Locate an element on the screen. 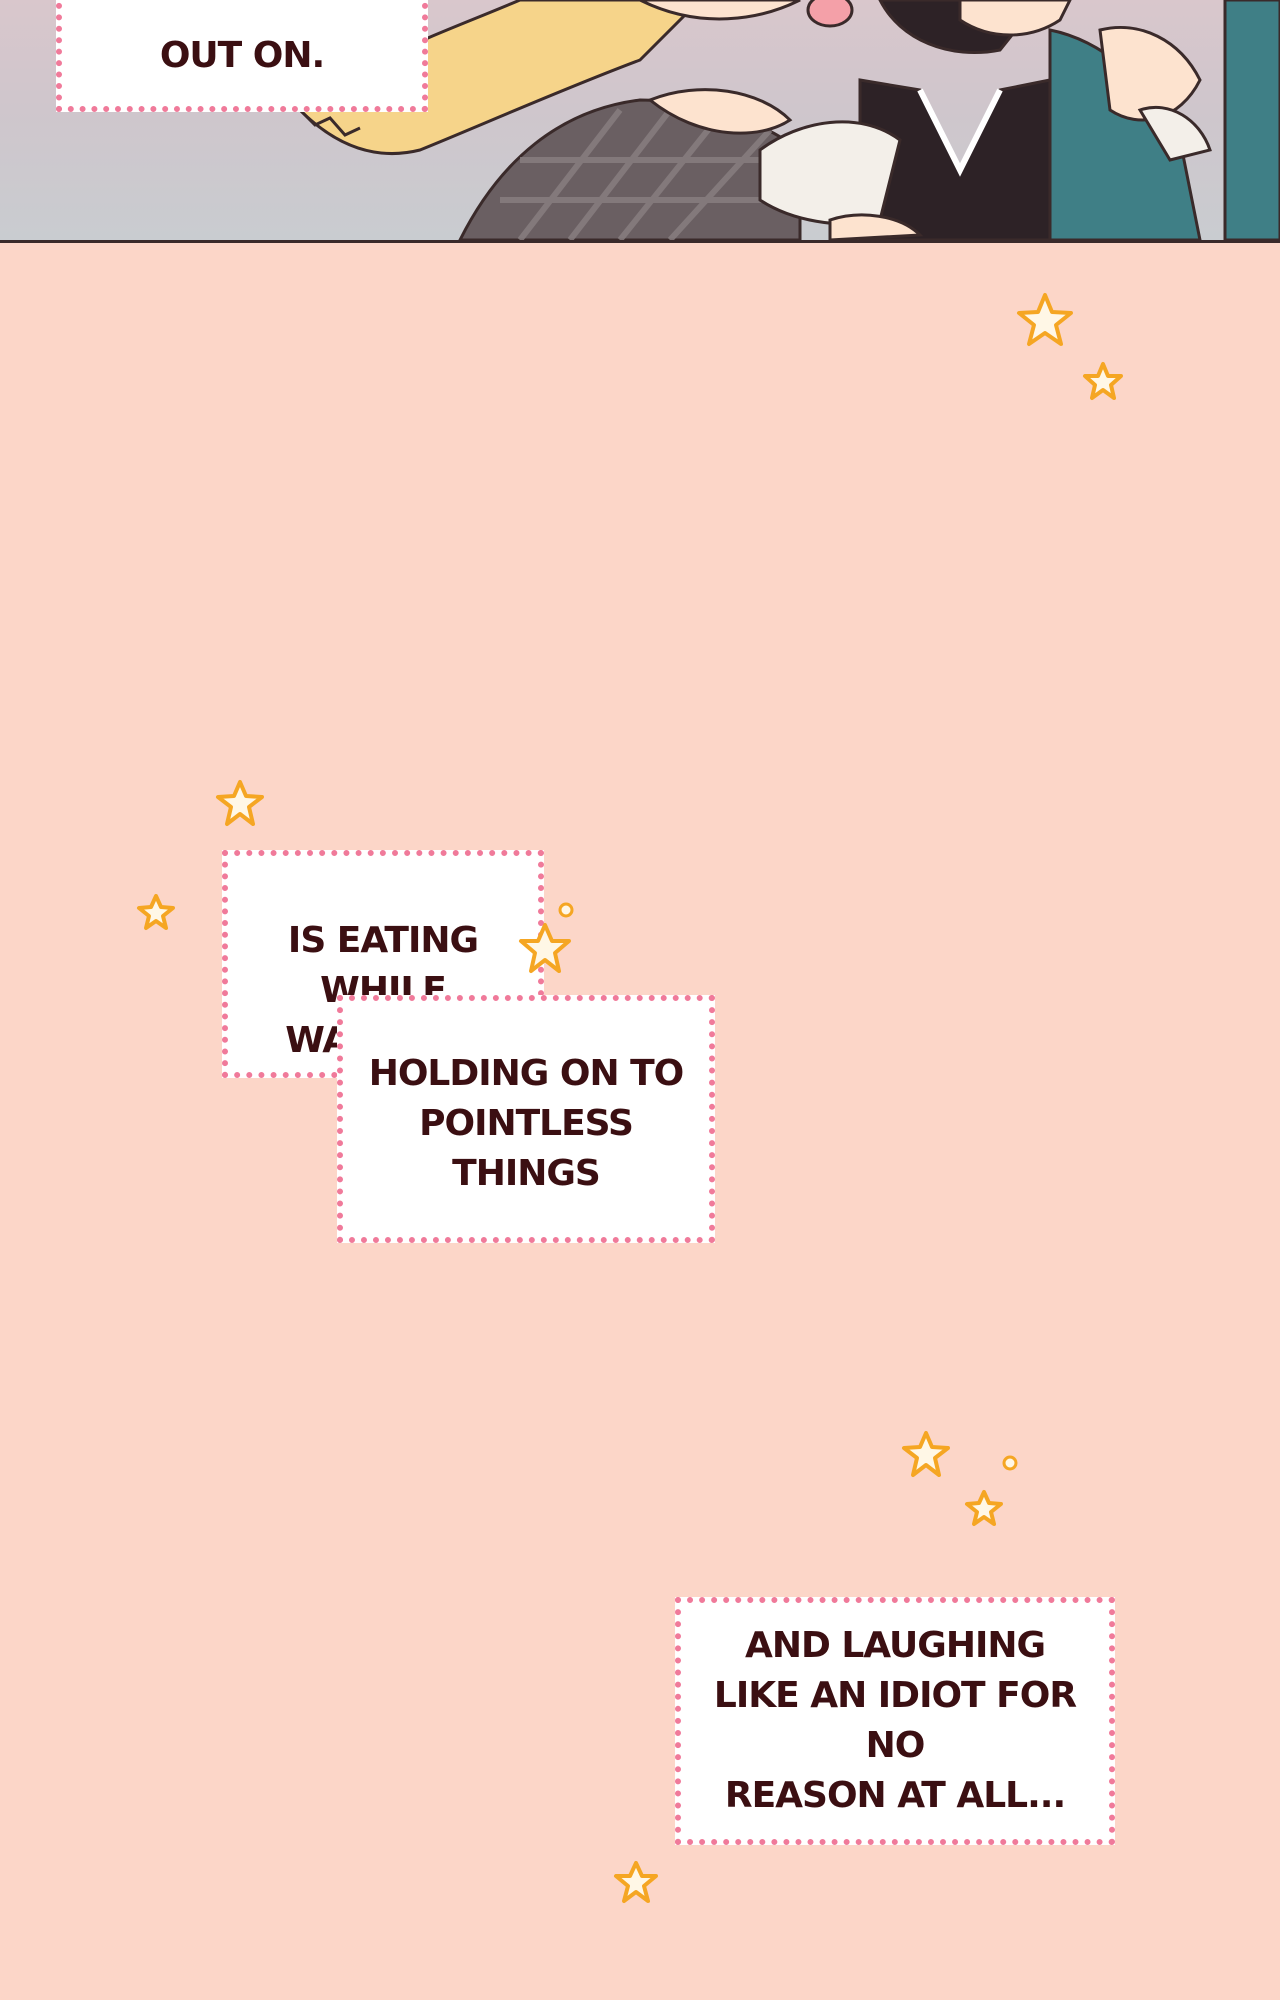  caption-text-holding: HOLDING ON TO POINTLESS THINGS is located at coordinates (526, 1123).